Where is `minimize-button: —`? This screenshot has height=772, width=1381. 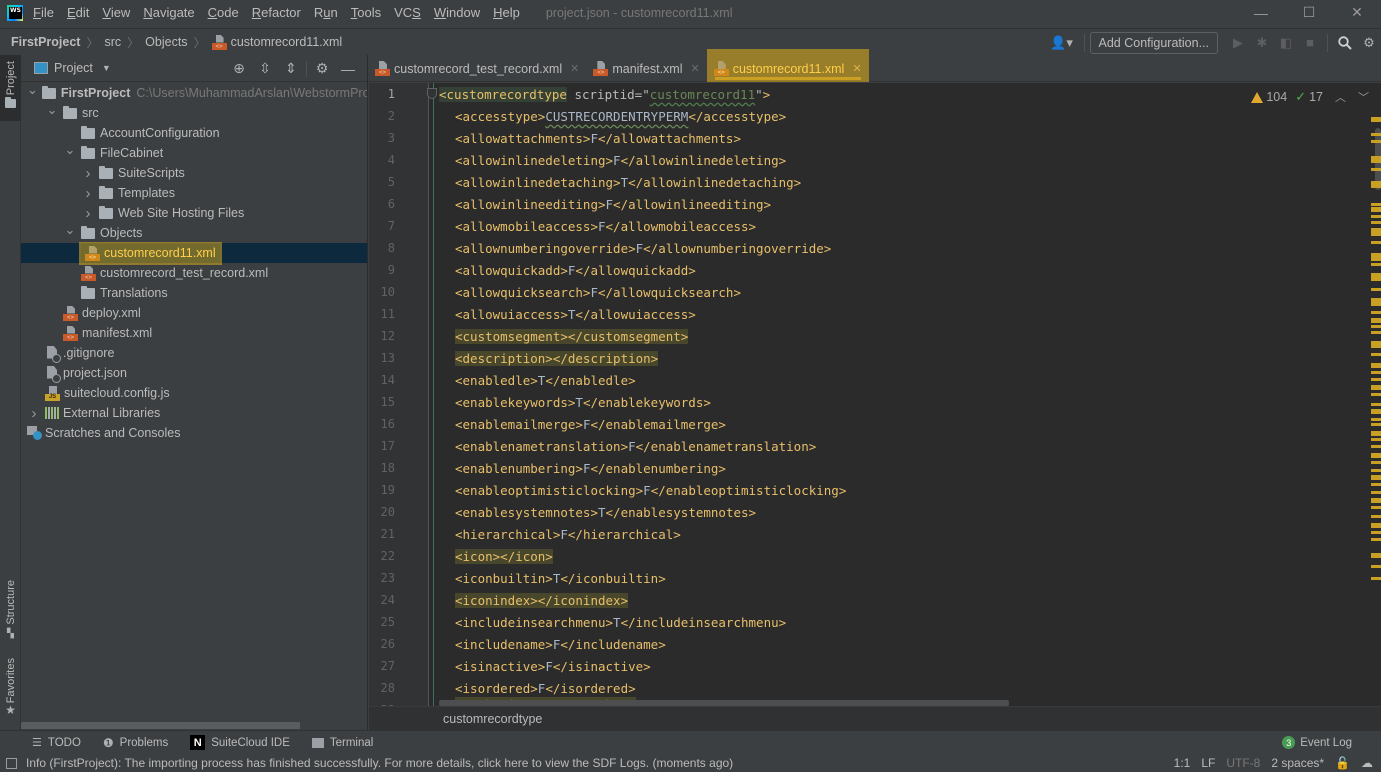 minimize-button: — is located at coordinates (1261, 12).